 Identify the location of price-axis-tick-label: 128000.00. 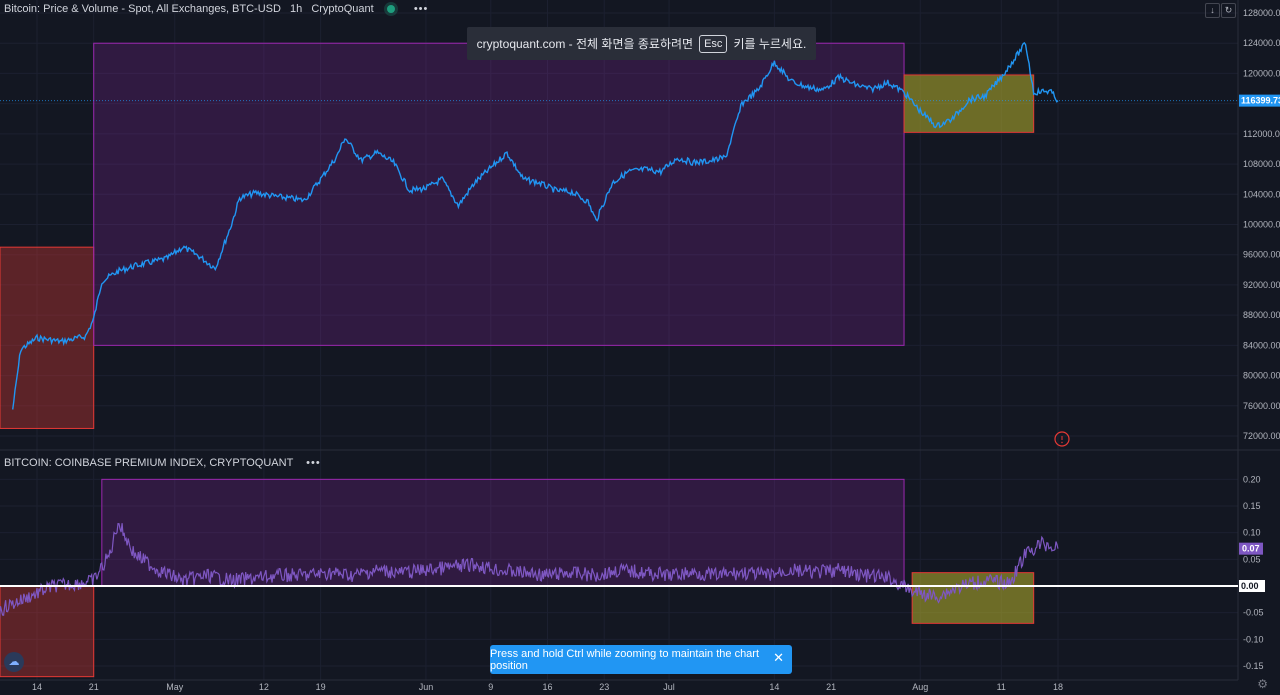
(1261, 13).